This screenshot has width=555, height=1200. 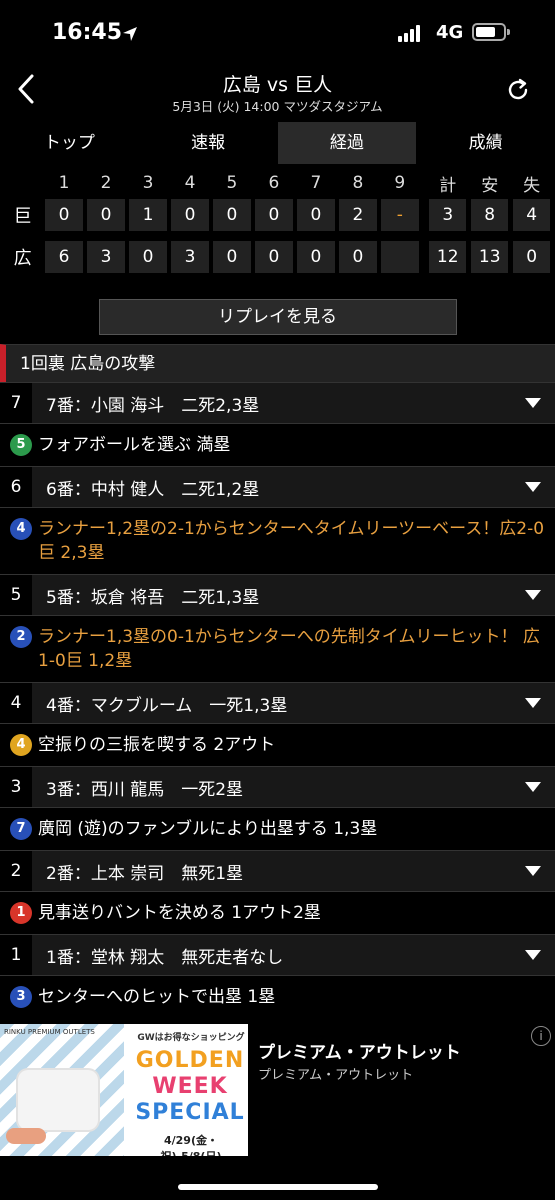 I want to click on reload-icon, so click(x=518, y=90).